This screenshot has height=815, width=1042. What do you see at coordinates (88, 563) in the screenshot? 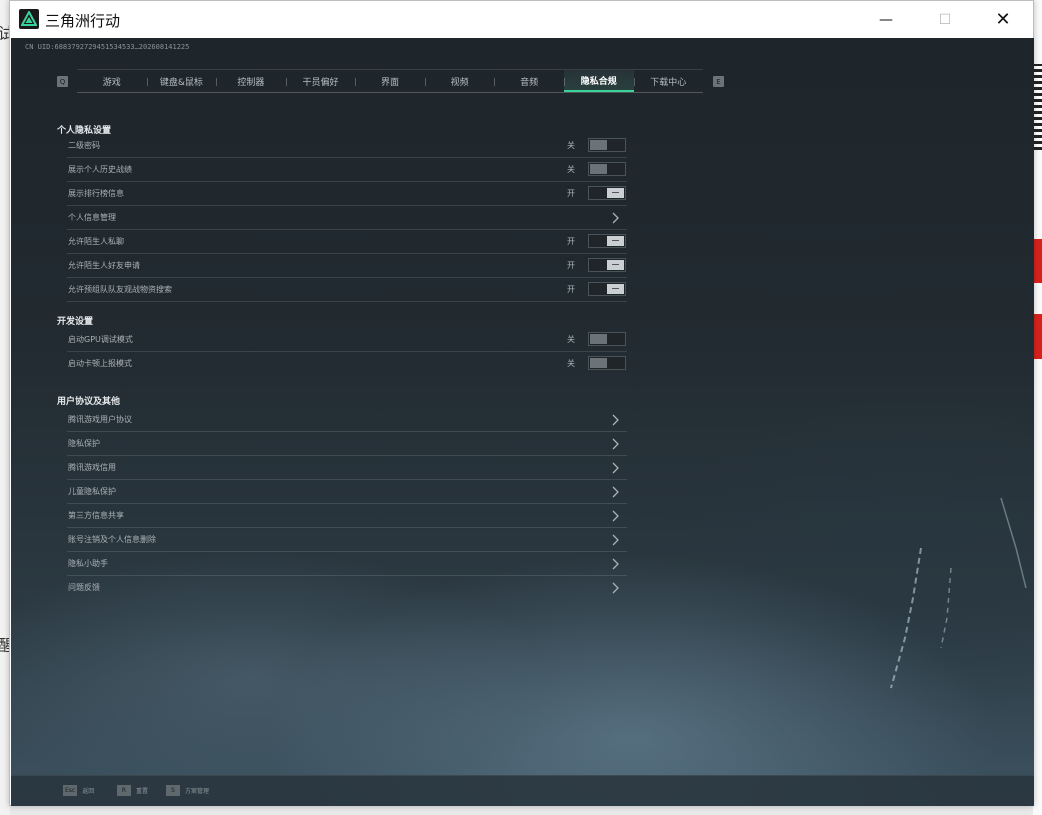
I see `setting-label: 隐私小助手` at bounding box center [88, 563].